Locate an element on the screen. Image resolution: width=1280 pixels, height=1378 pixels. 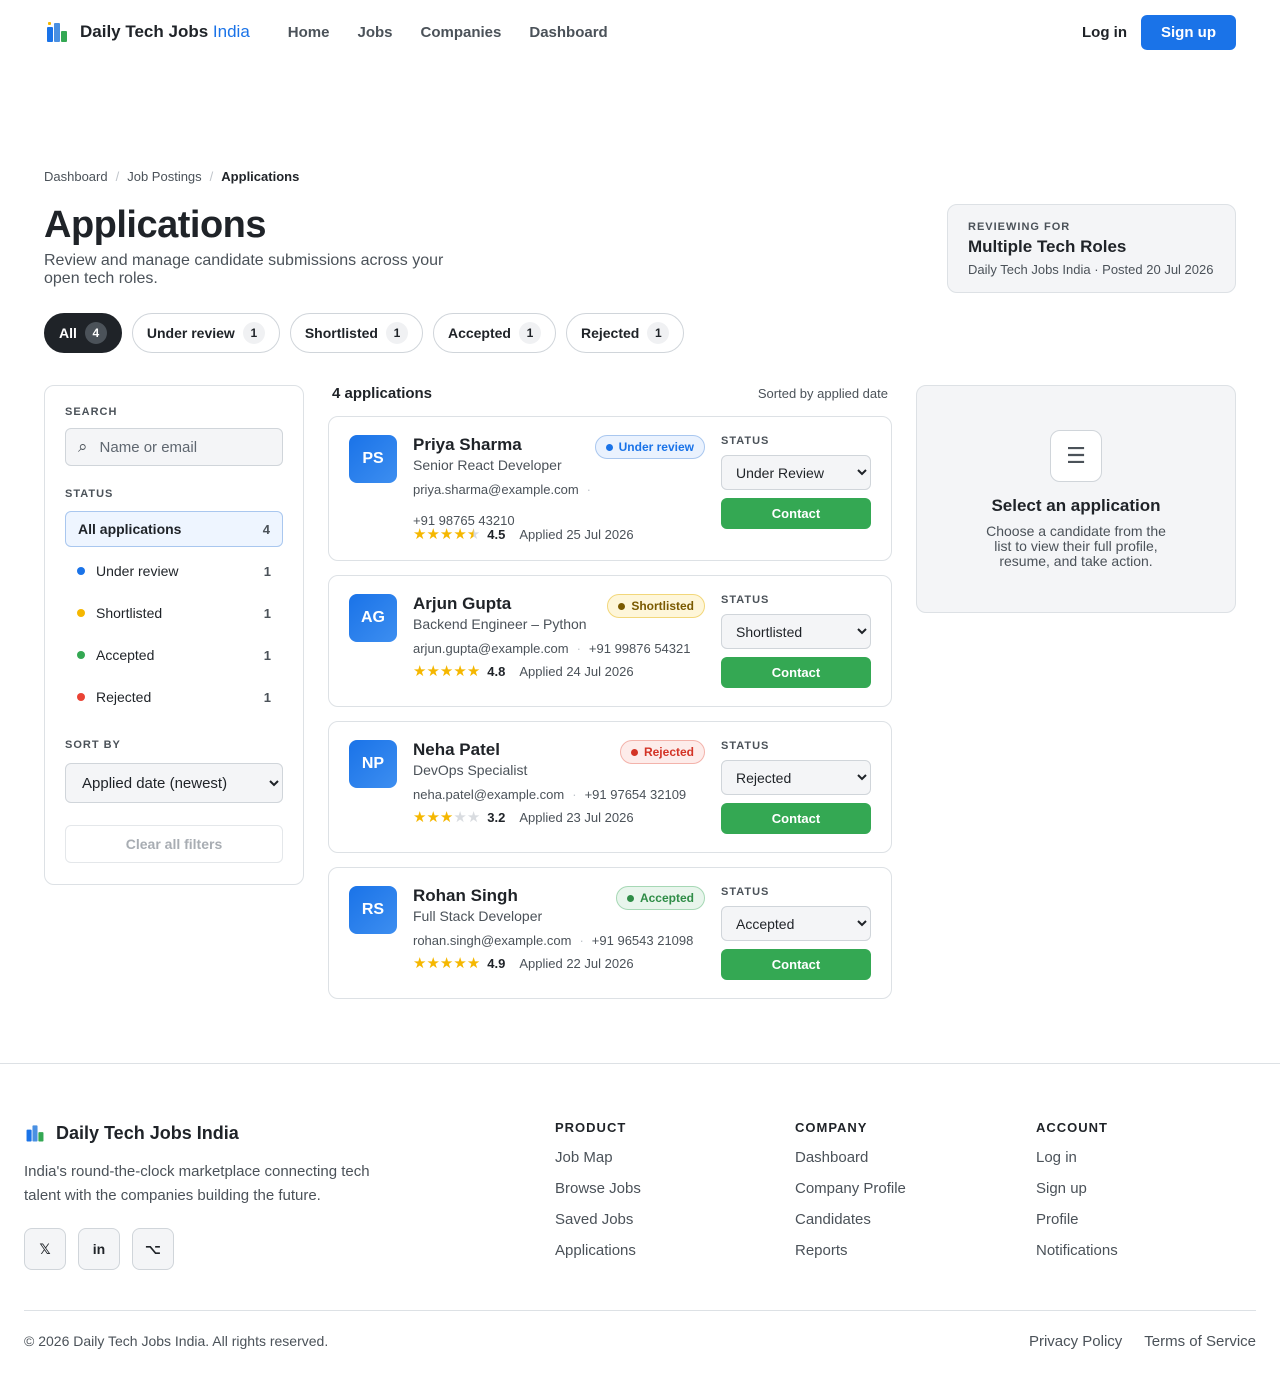
nav-jobs: Jobs is located at coordinates (374, 32).